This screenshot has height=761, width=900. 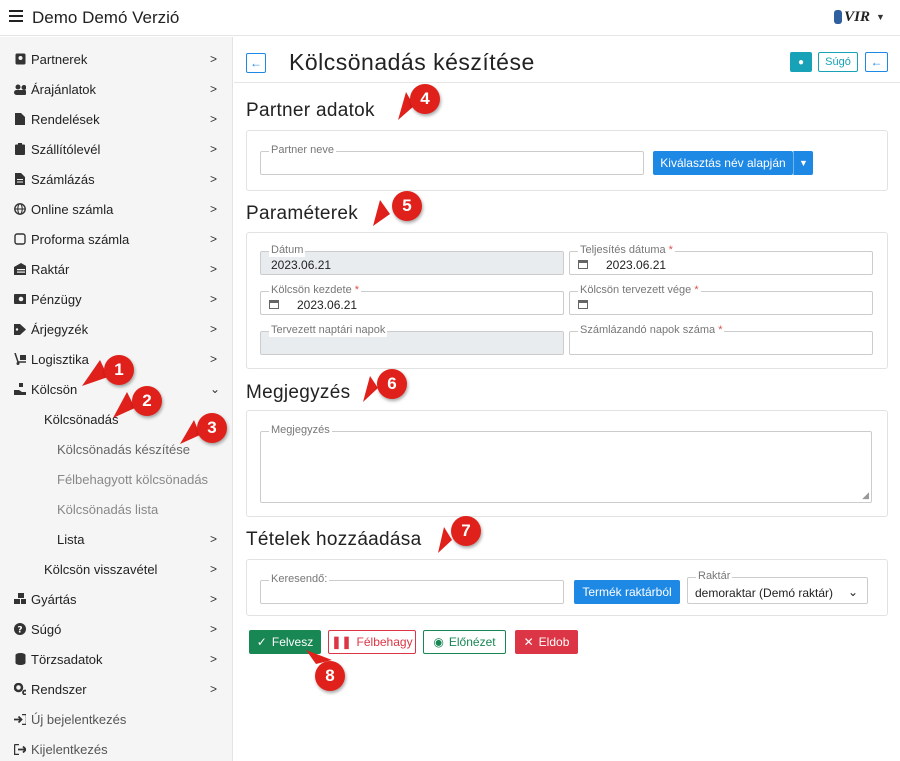 I want to click on hamburger-menu-icon, so click(x=16, y=17).